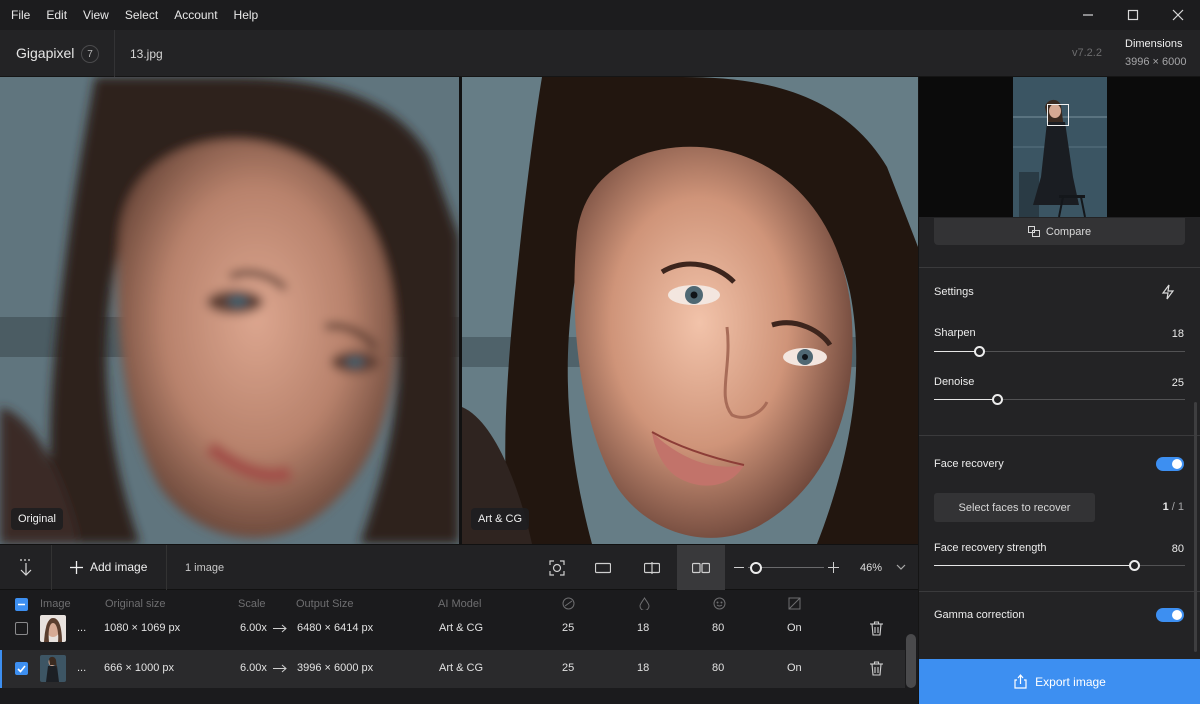 This screenshot has height=704, width=1200. I want to click on denoise-slider, so click(1059, 399).